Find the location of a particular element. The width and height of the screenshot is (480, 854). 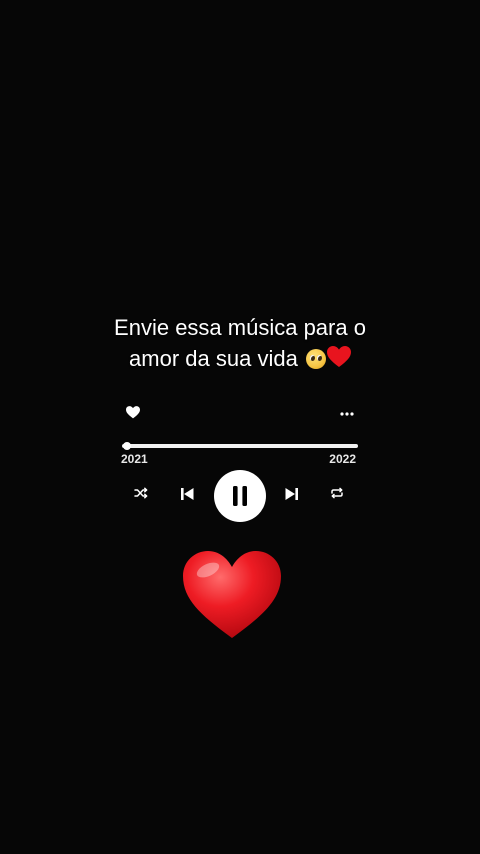

shuffle-icon is located at coordinates (141, 493).